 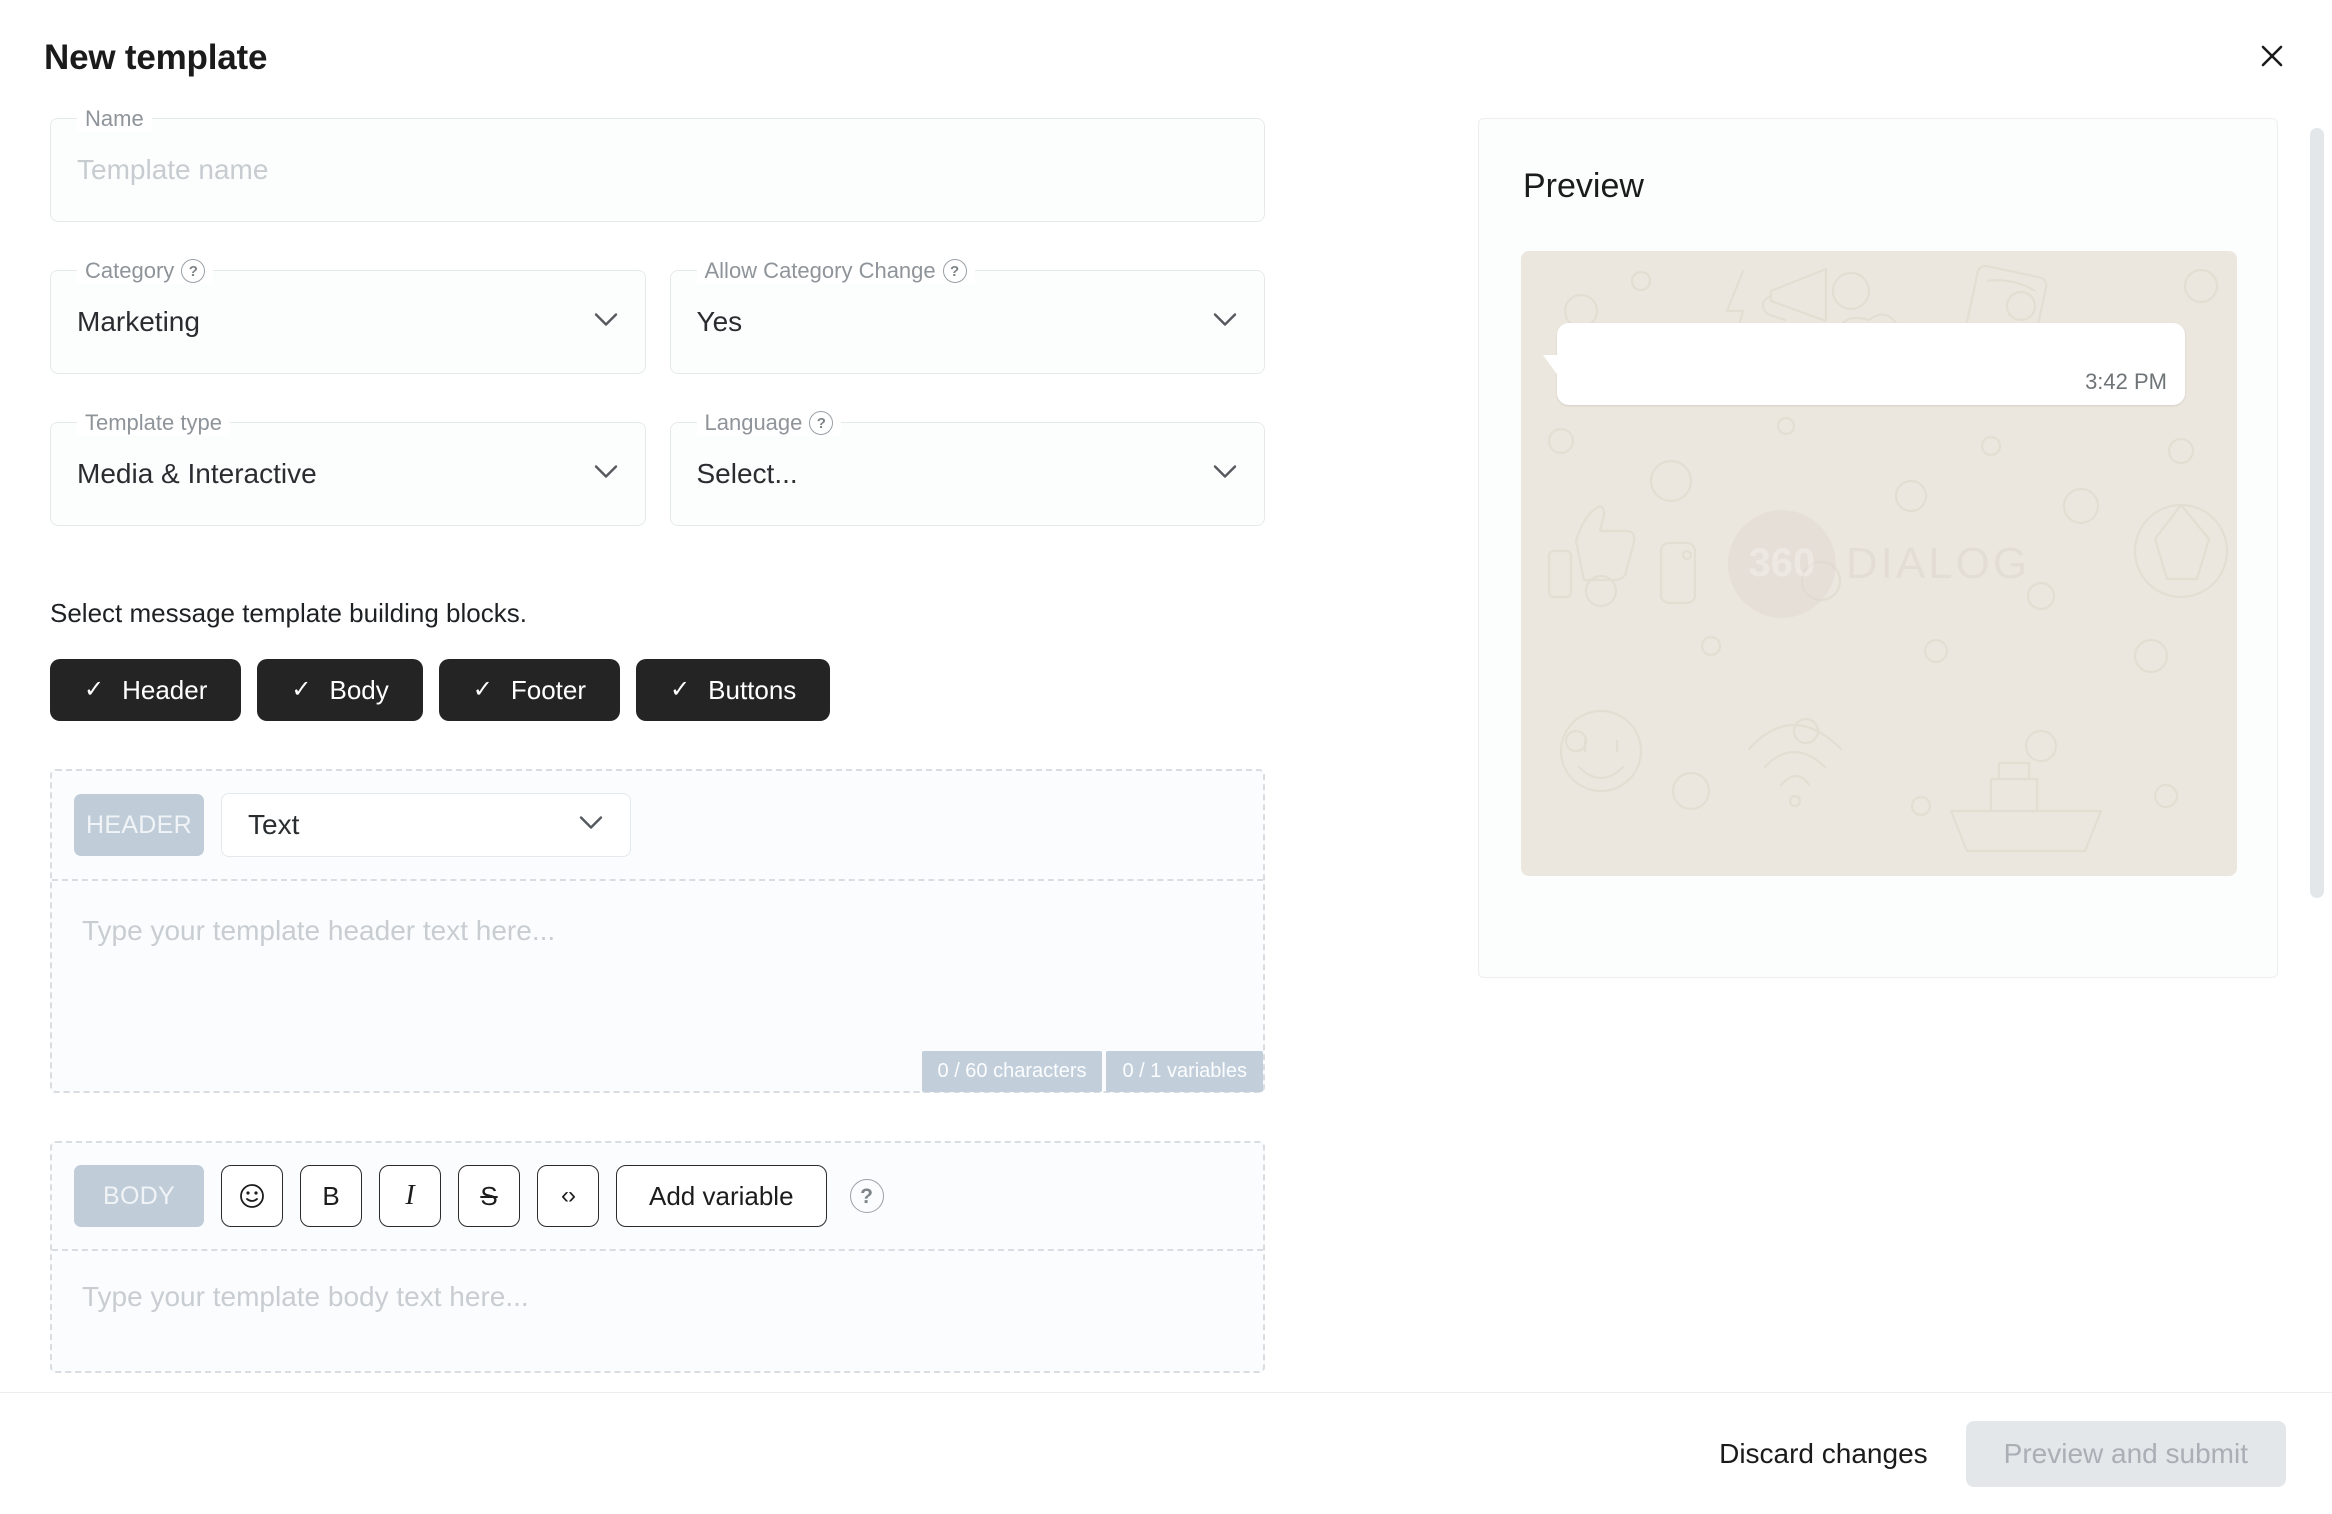 I want to click on block-button-footer: ✓ Footer, so click(x=529, y=690).